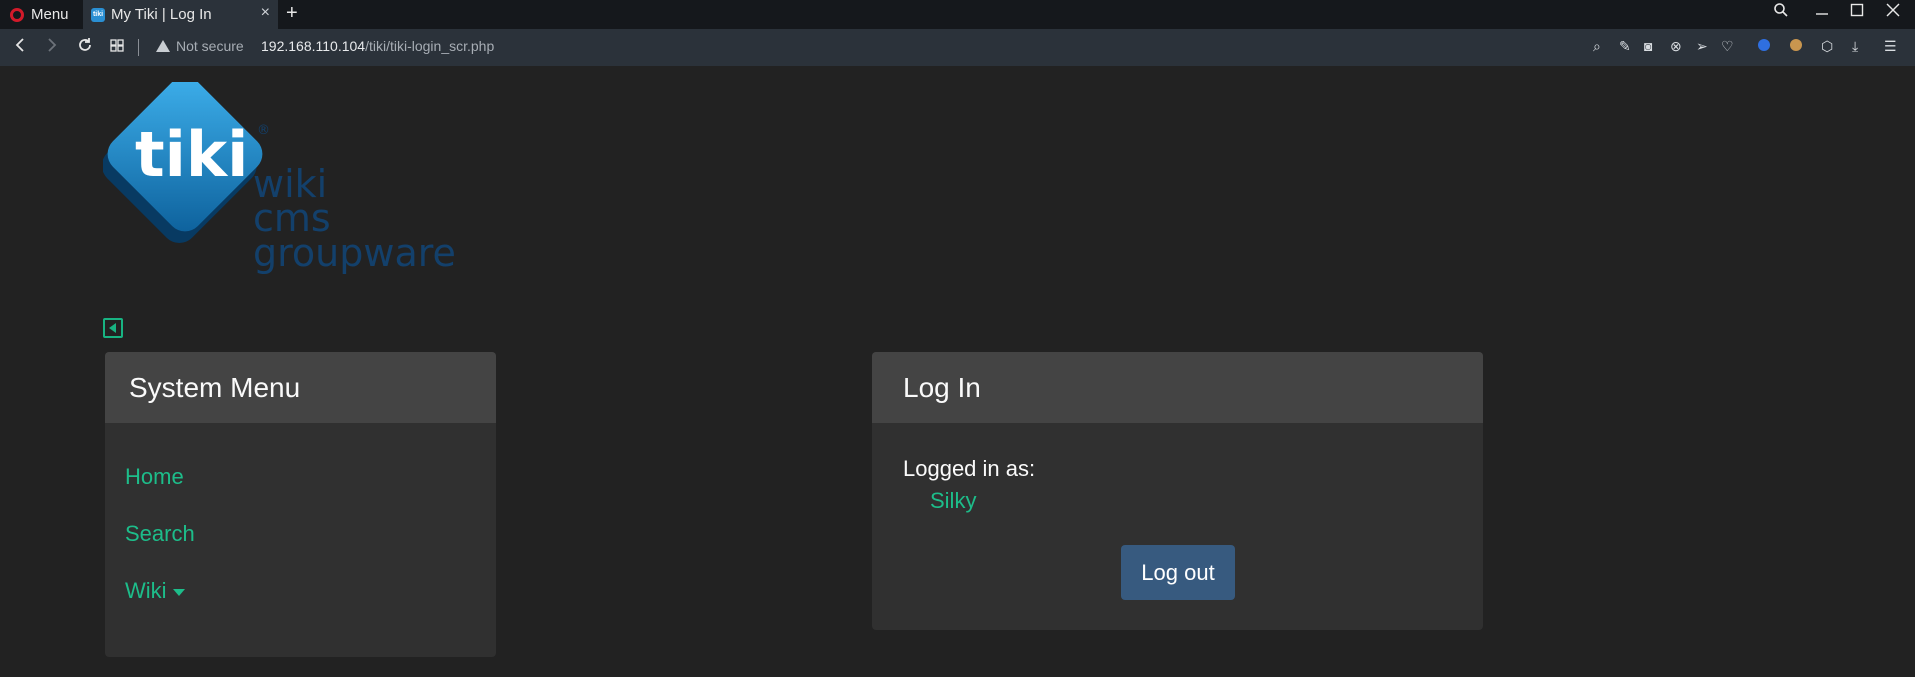  I want to click on tiki-logo: tiki ® wiki cms groupware, so click(287, 179).